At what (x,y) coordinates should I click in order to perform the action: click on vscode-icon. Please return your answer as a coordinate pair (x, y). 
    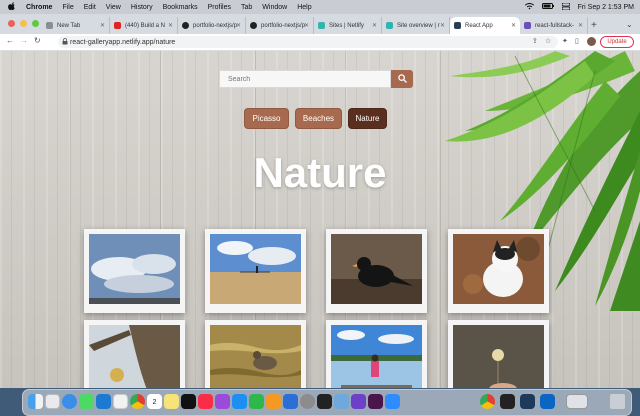
    Looking at the image, I should click on (103, 401).